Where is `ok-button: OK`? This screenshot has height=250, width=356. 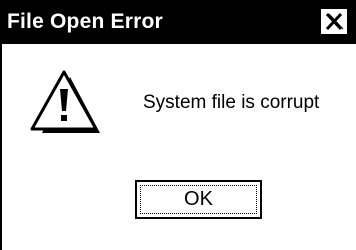 ok-button: OK is located at coordinates (198, 199).